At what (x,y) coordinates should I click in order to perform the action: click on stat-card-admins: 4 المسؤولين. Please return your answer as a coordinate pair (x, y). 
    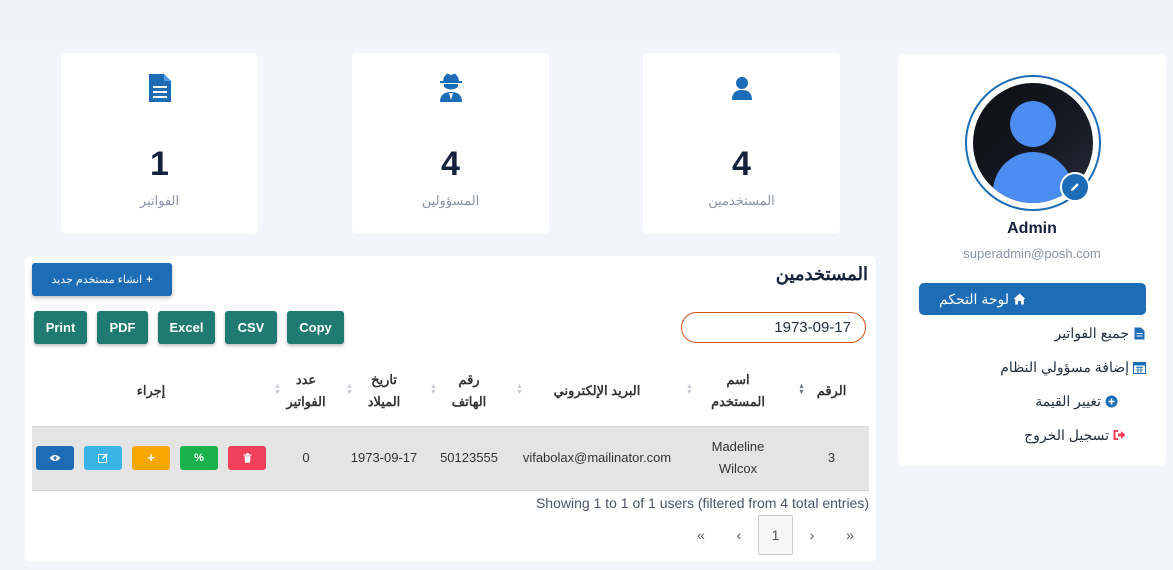
    Looking at the image, I should click on (450, 143).